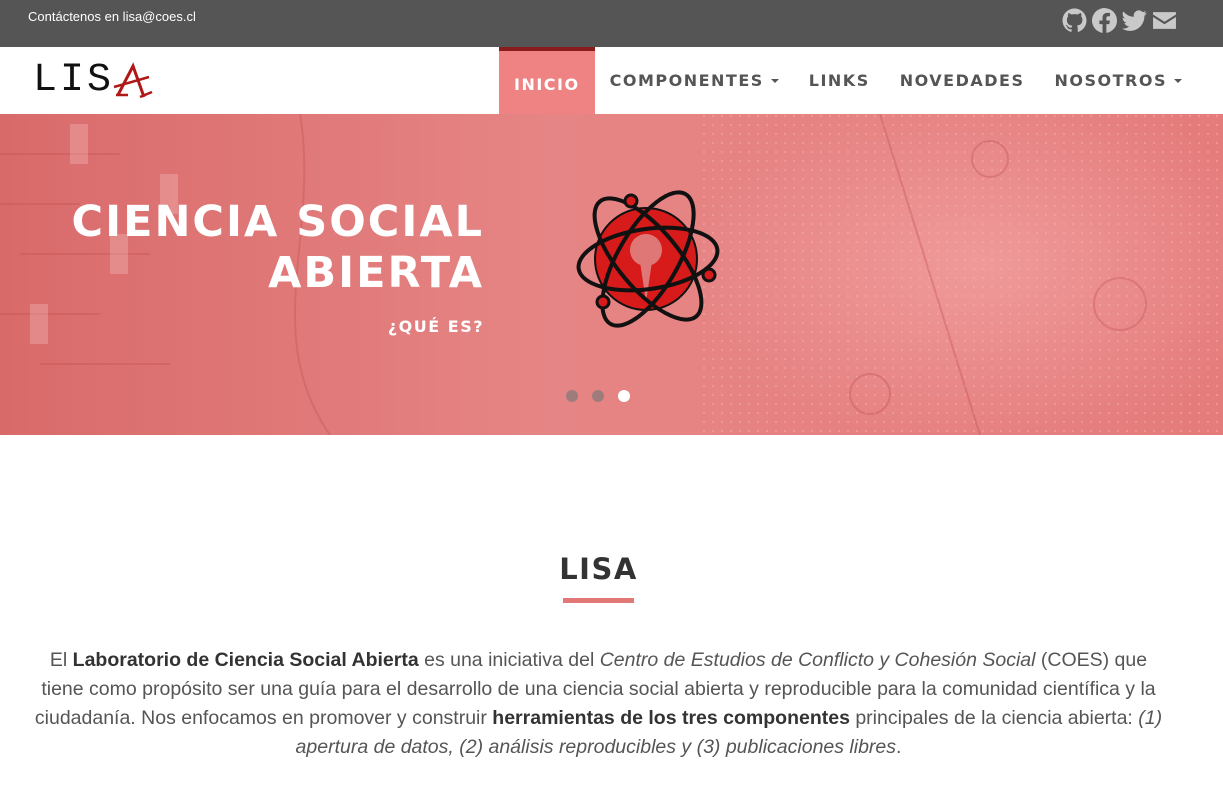 The height and width of the screenshot is (791, 1223). Describe the element at coordinates (245, 660) in the screenshot. I see `intro-bold-lab-name: Laboratorio de Ciencia Social Abierta` at that location.